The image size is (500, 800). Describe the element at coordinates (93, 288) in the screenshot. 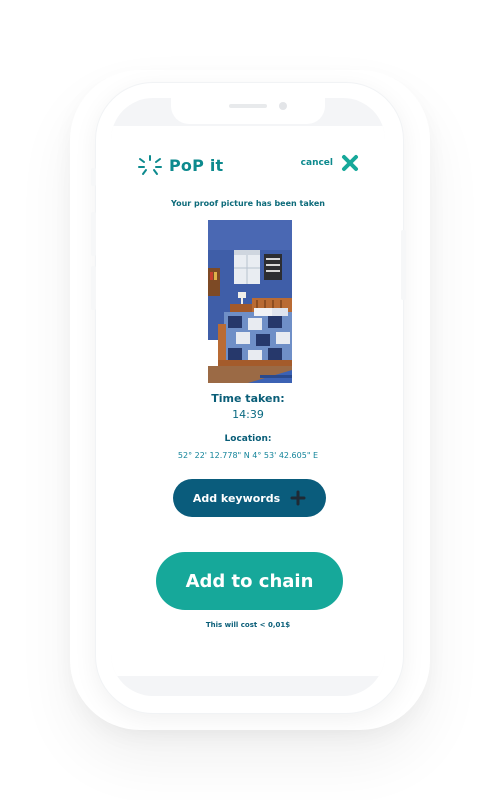

I see `phone-volume-down` at that location.